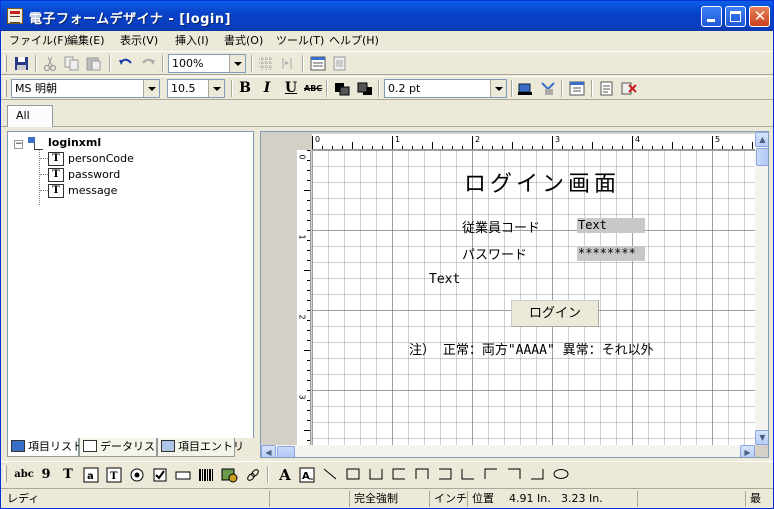 This screenshot has height=509, width=774. Describe the element at coordinates (340, 63) in the screenshot. I see `preview-button` at that location.